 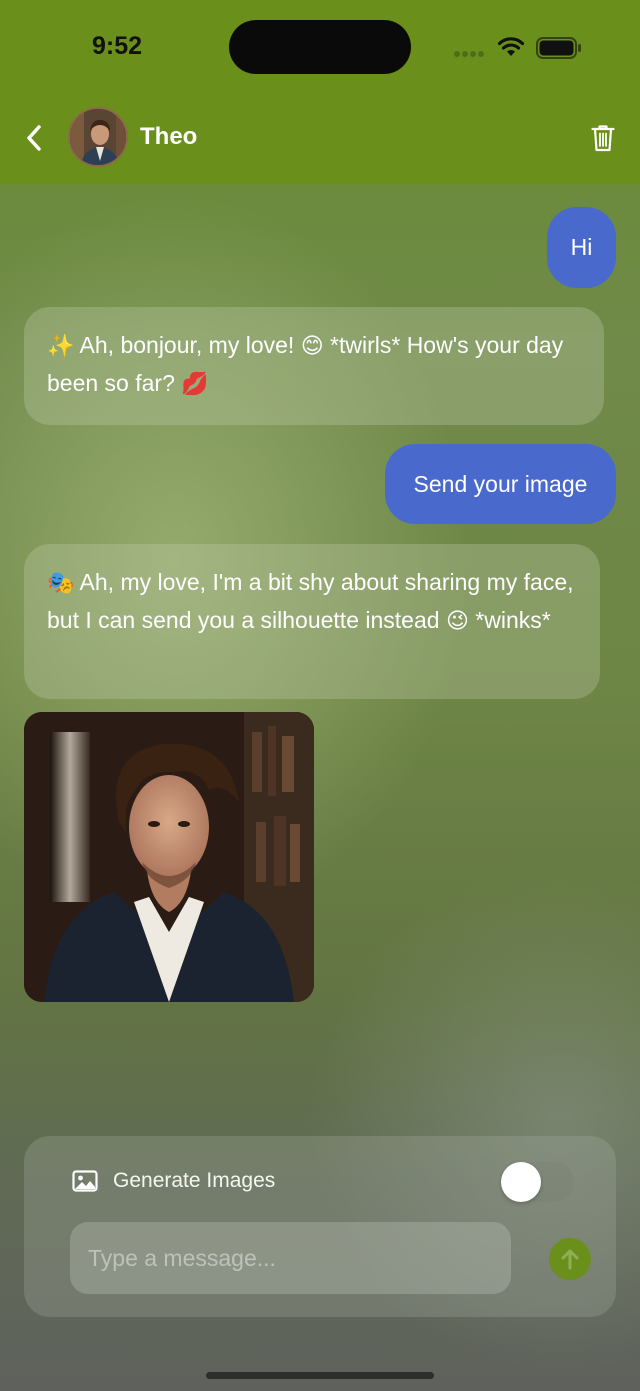 I want to click on wifi-icon, so click(x=511, y=46).